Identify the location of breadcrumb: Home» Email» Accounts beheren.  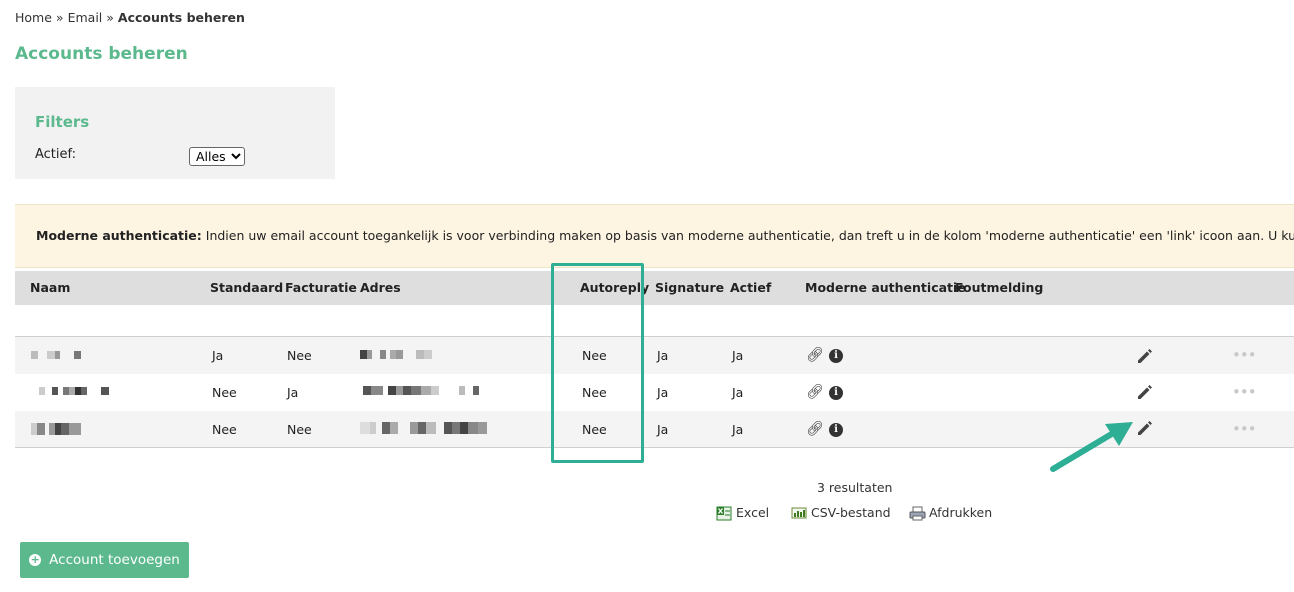
(130, 17).